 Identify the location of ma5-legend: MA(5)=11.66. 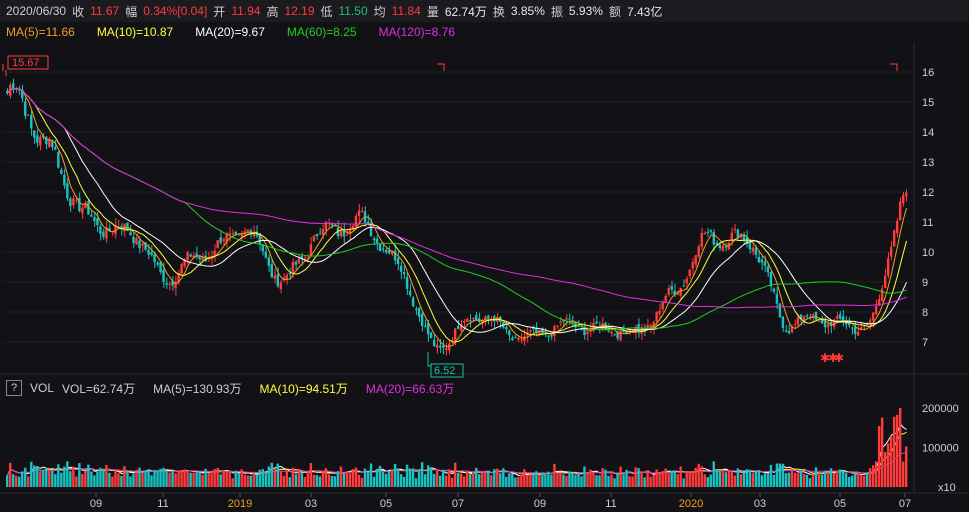
(40, 32).